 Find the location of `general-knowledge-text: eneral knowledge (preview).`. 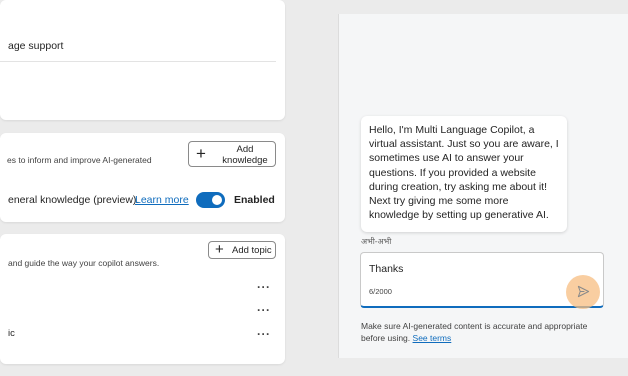

general-knowledge-text: eneral knowledge (preview). is located at coordinates (74, 200).